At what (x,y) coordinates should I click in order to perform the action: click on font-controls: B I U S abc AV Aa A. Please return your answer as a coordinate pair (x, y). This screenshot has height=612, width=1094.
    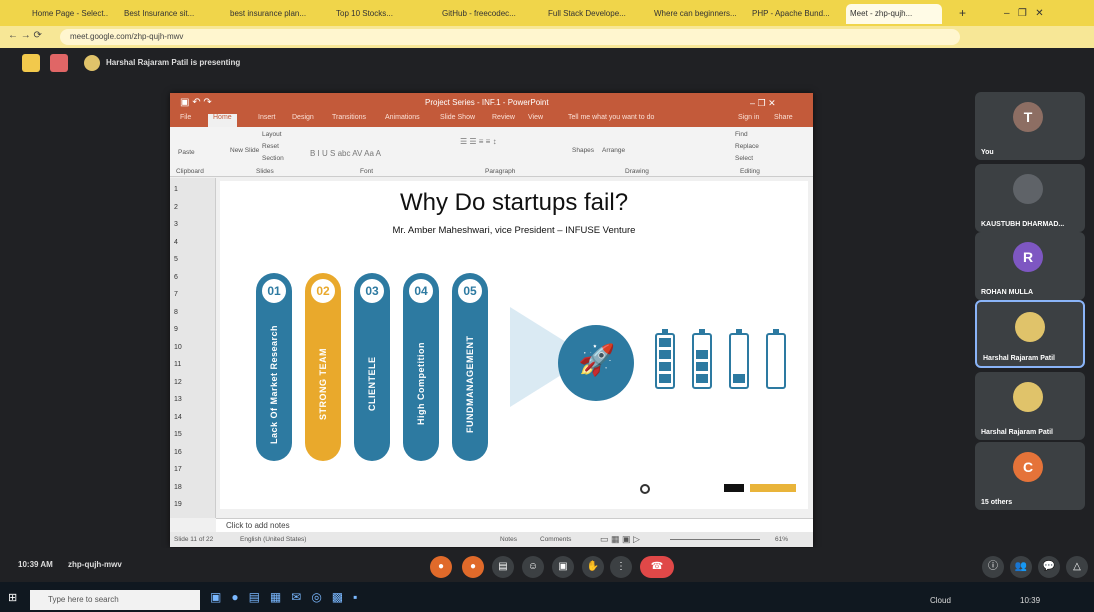
    Looking at the image, I should click on (345, 153).